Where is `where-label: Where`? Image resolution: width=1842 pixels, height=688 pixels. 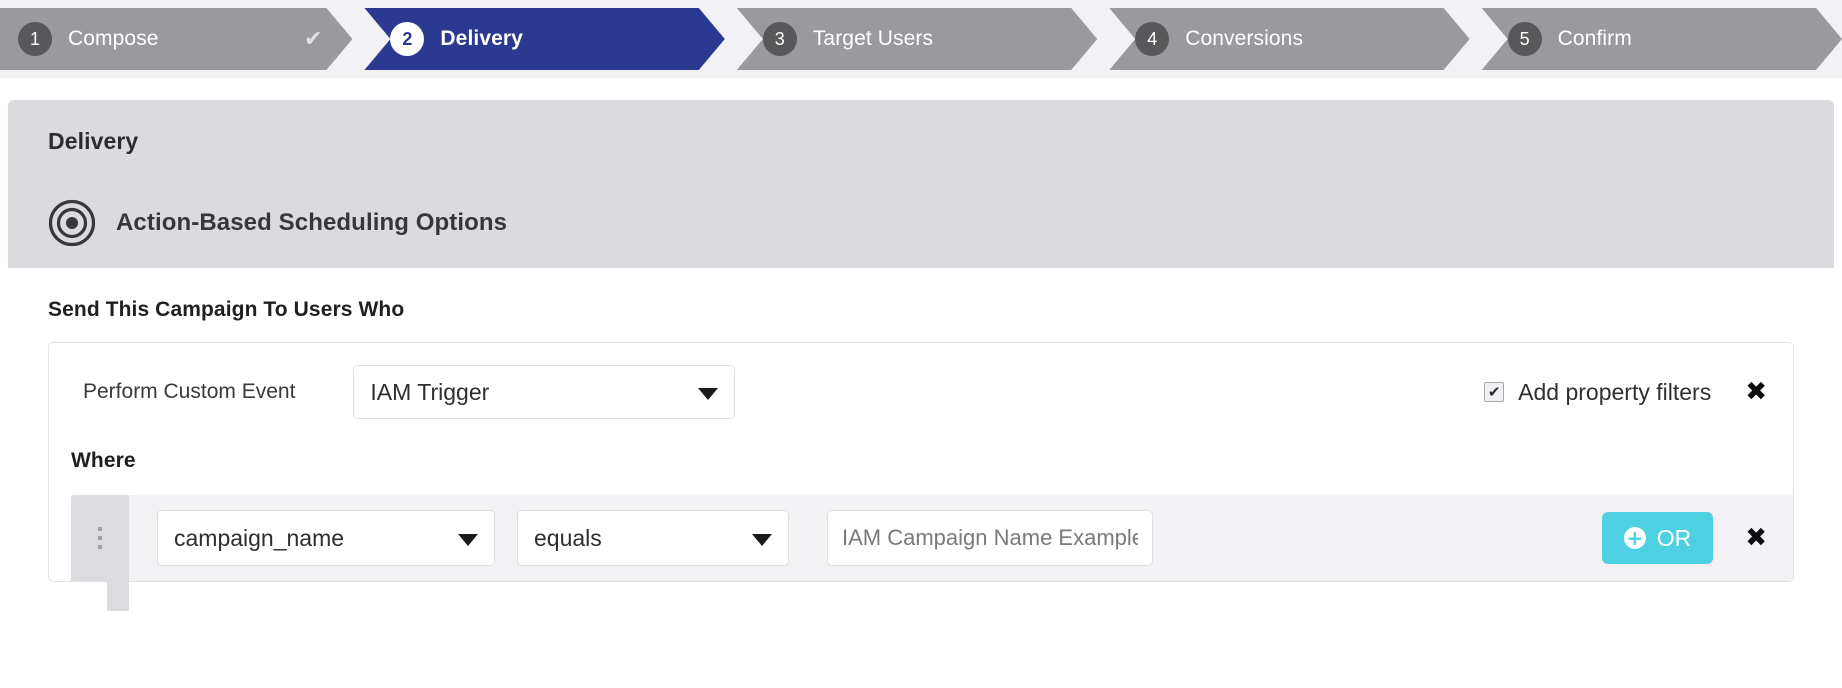
where-label: Where is located at coordinates (103, 460).